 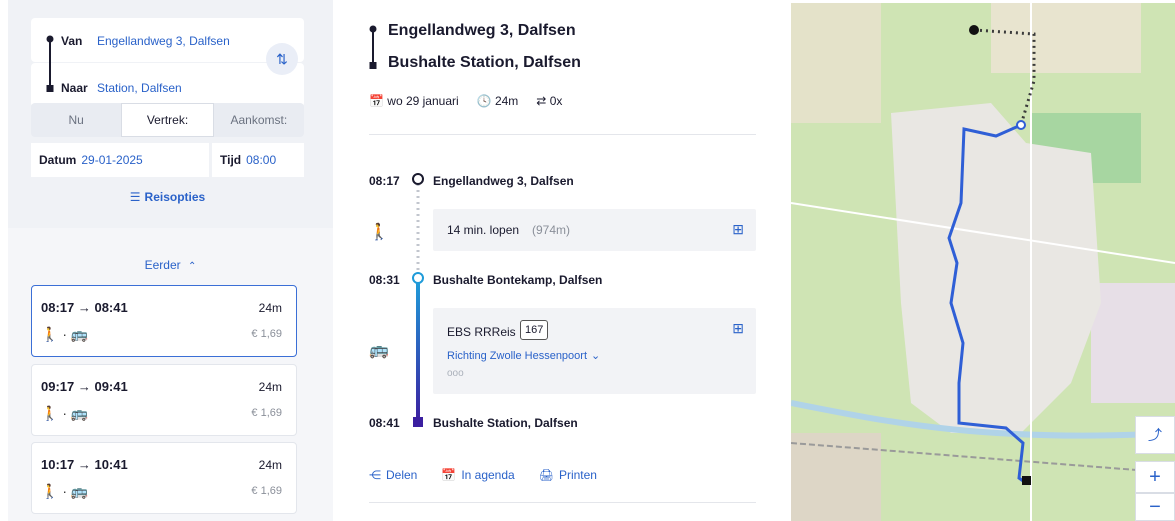 I want to click on trip-from-title: Engellandweg 3, Dalfsen, so click(x=482, y=30).